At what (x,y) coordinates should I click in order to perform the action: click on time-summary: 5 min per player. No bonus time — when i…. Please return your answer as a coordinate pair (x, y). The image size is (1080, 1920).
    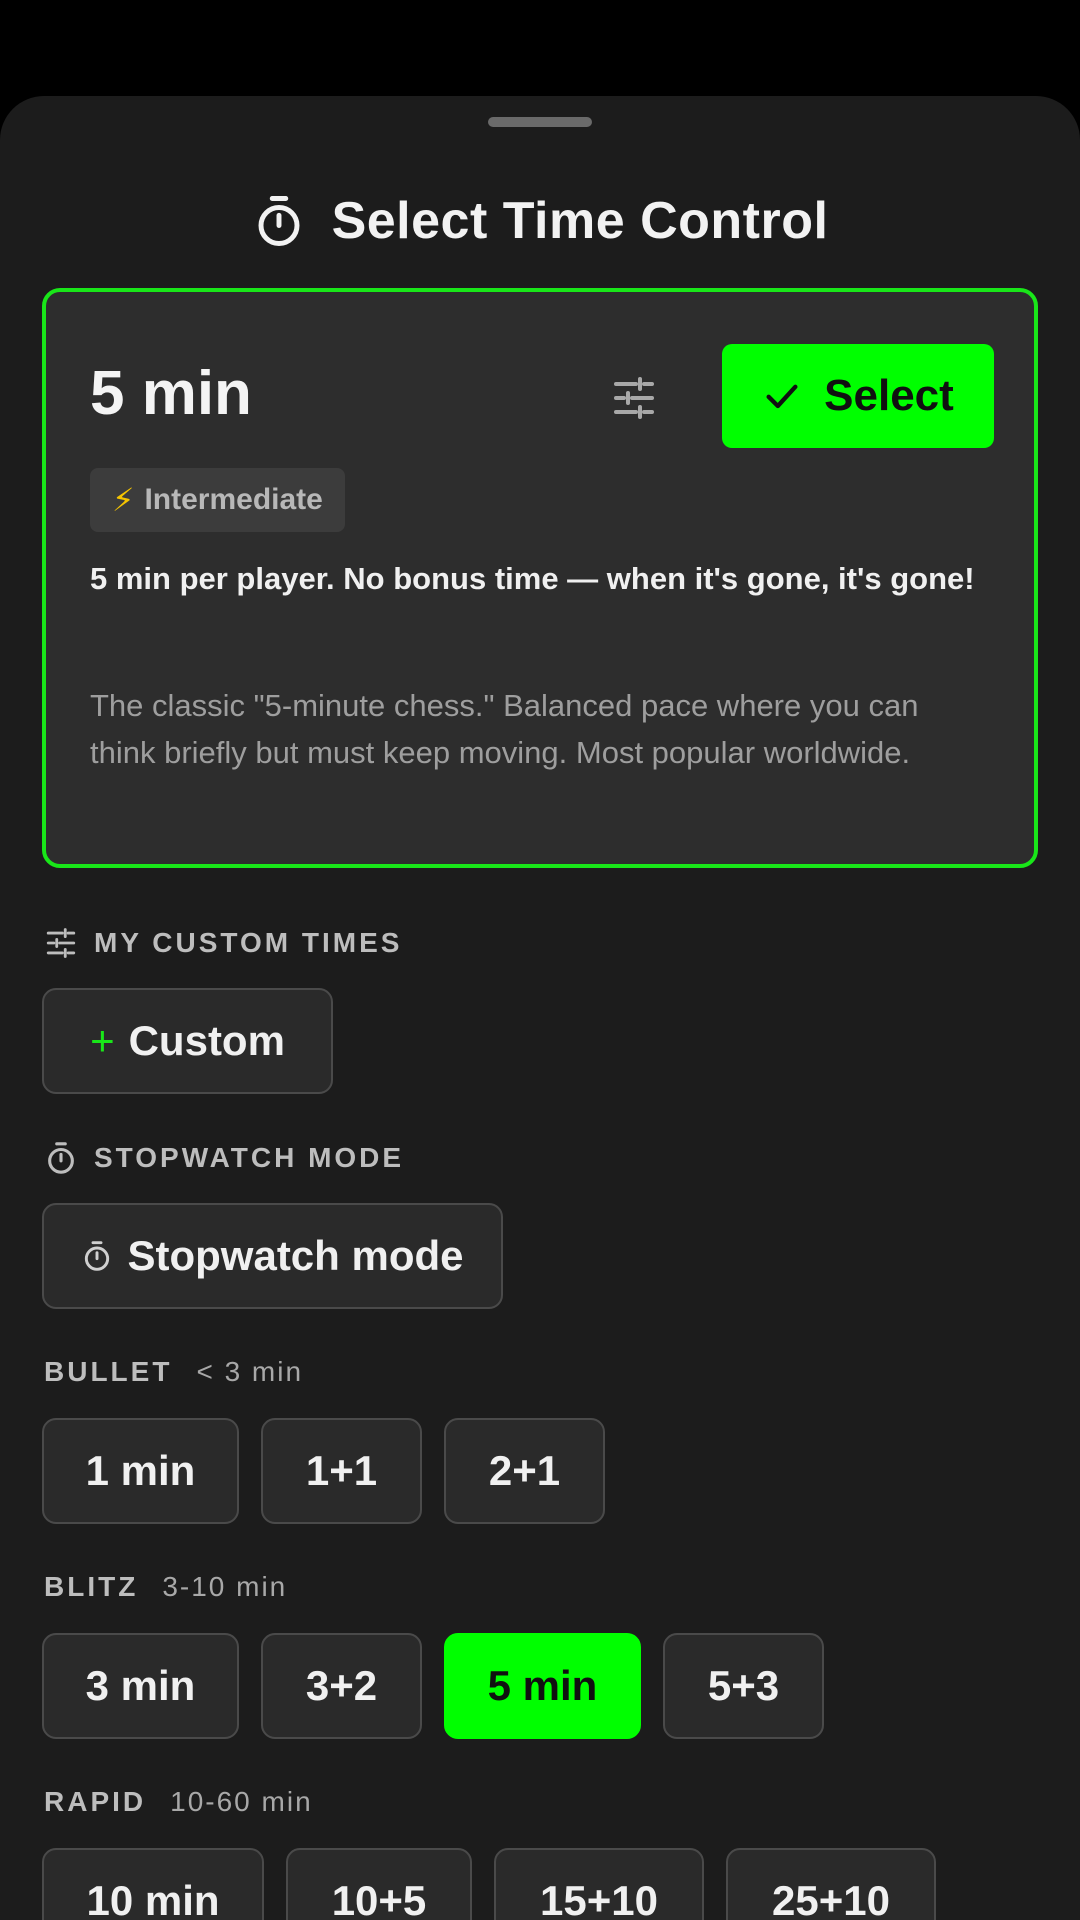
    Looking at the image, I should click on (532, 578).